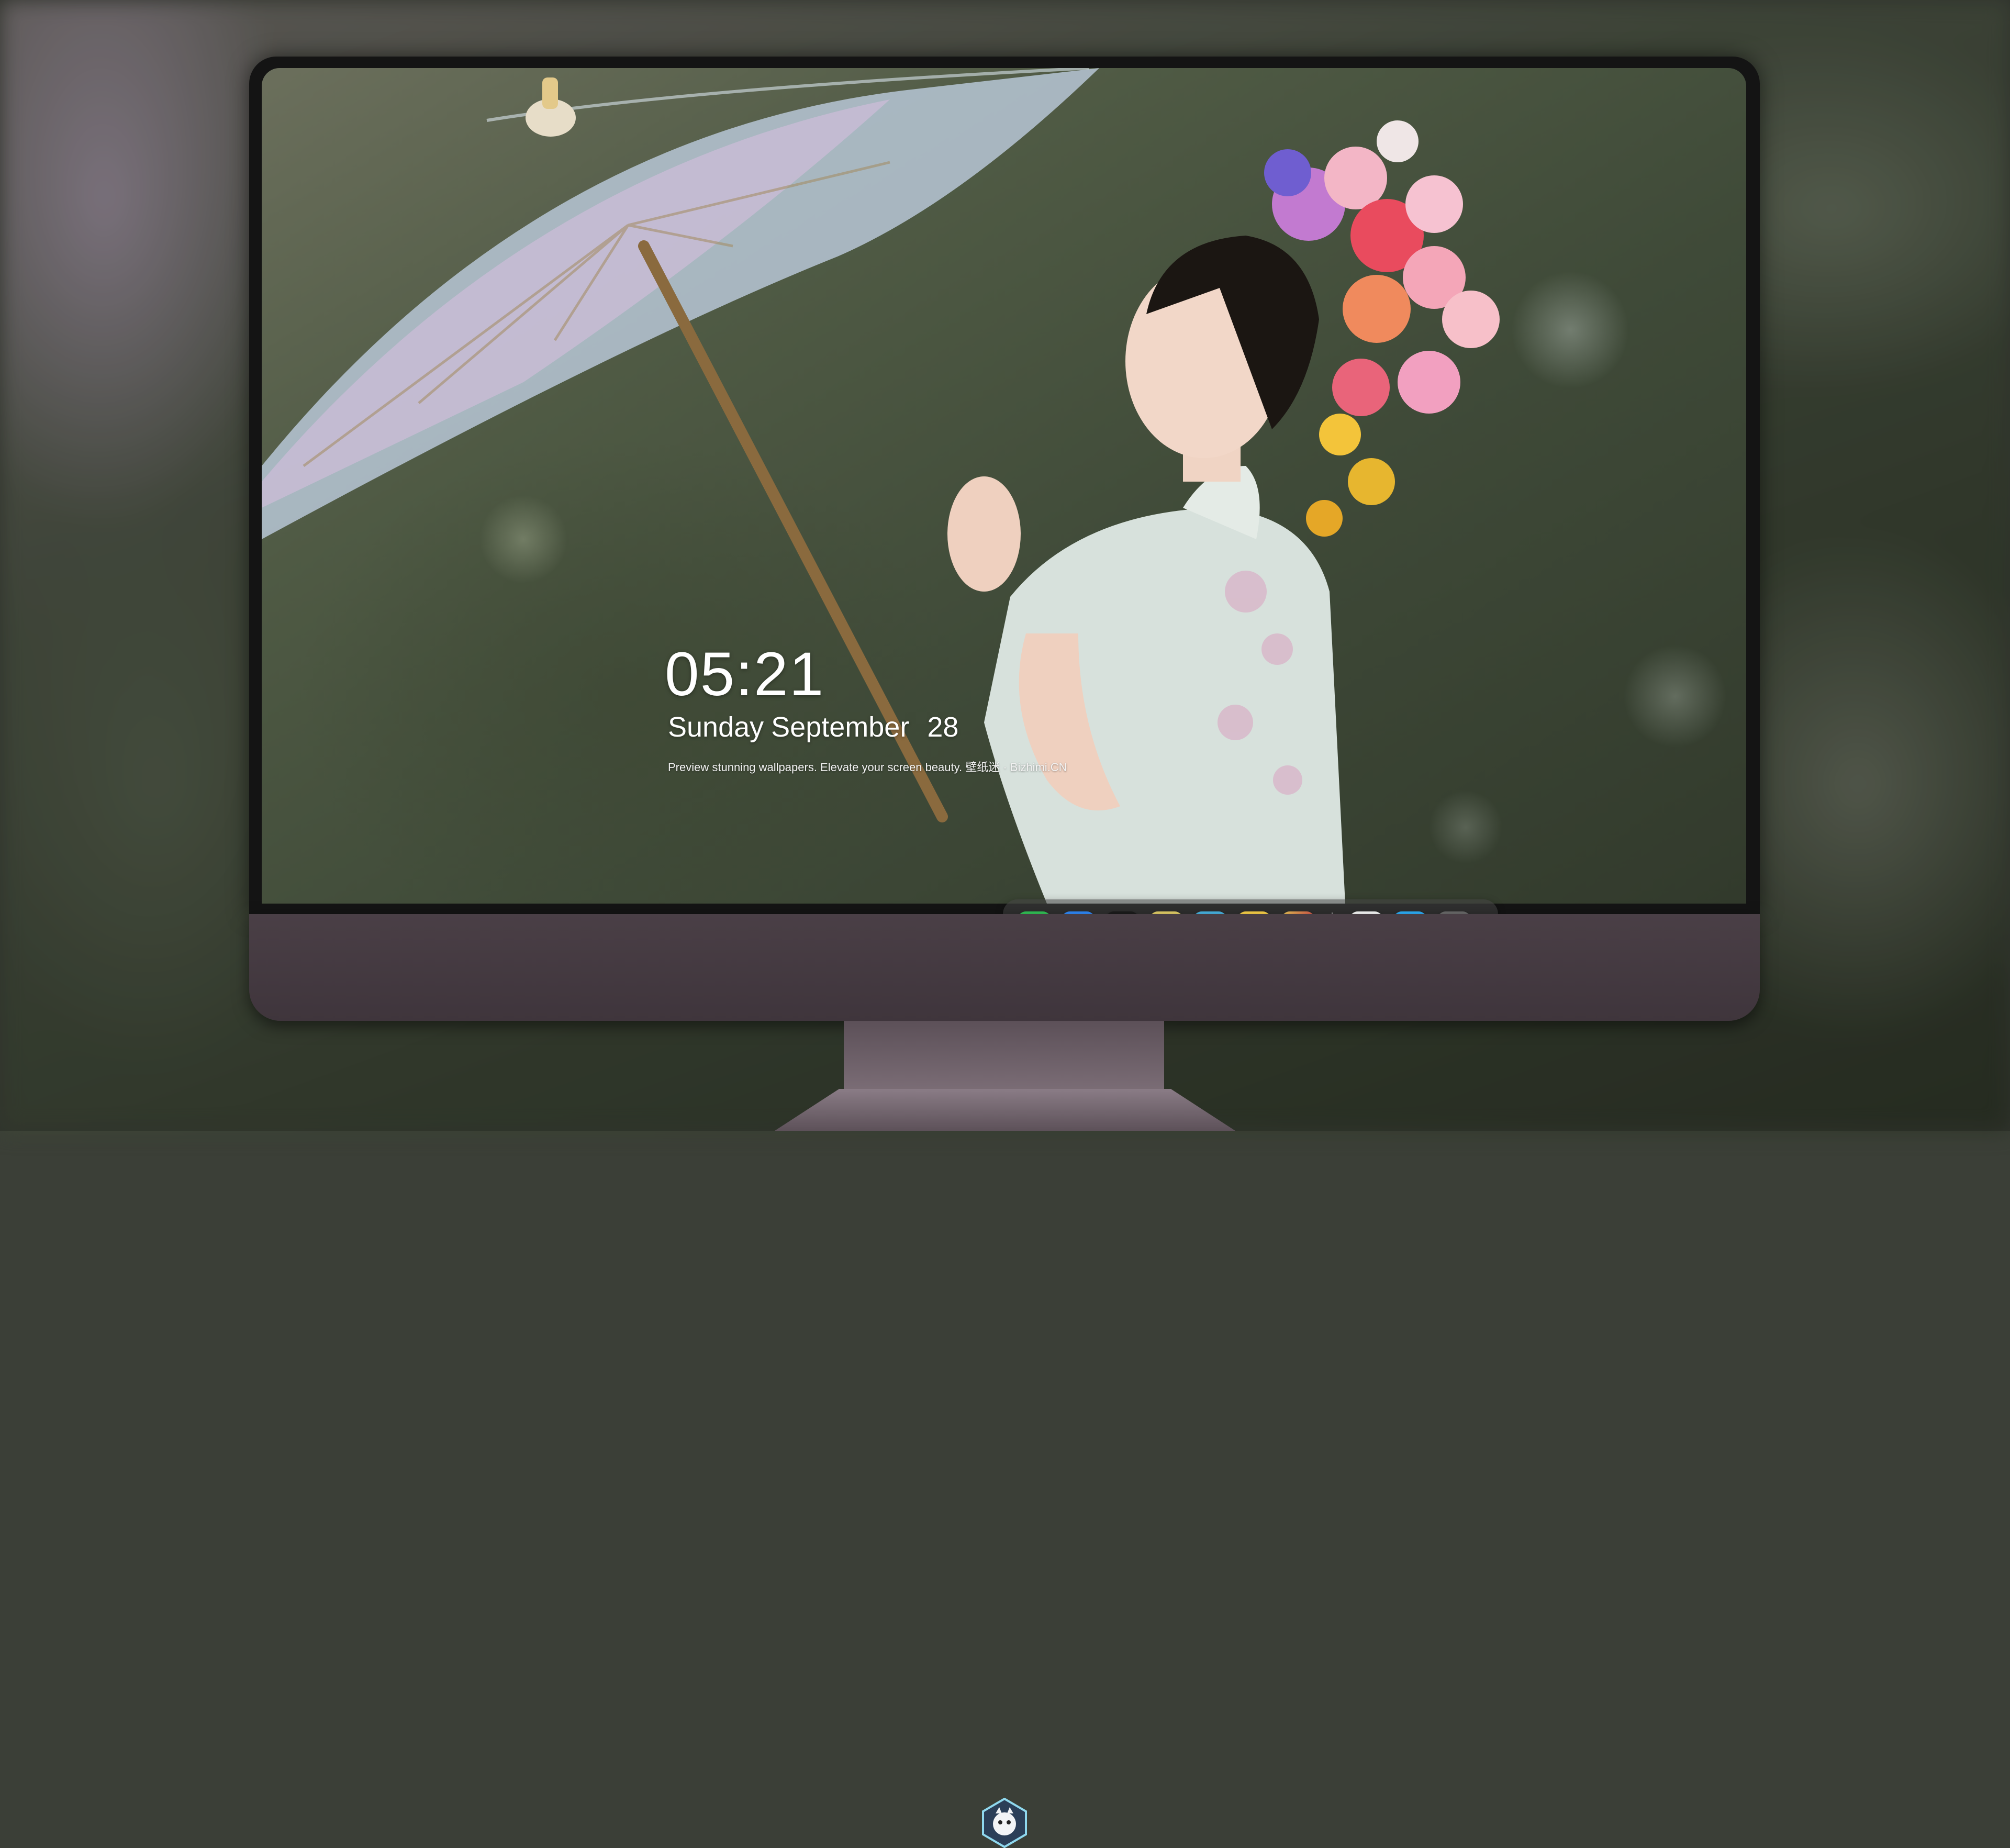 Image resolution: width=2010 pixels, height=1848 pixels. What do you see at coordinates (1004, 1055) in the screenshot?
I see `monitor-stand-neck` at bounding box center [1004, 1055].